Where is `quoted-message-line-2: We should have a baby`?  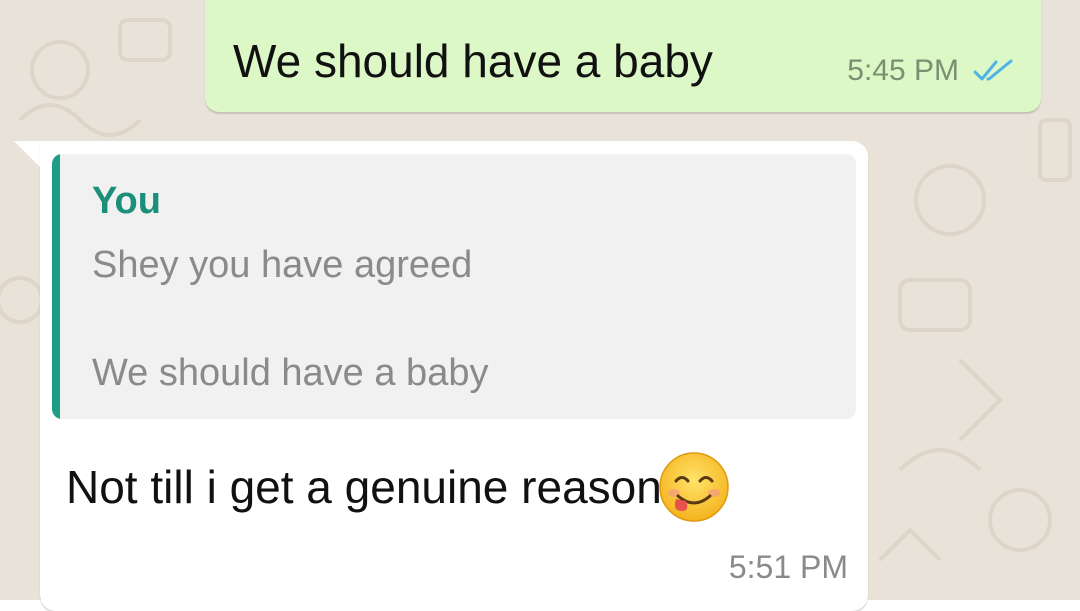
quoted-message-line-2: We should have a baby is located at coordinates (290, 373).